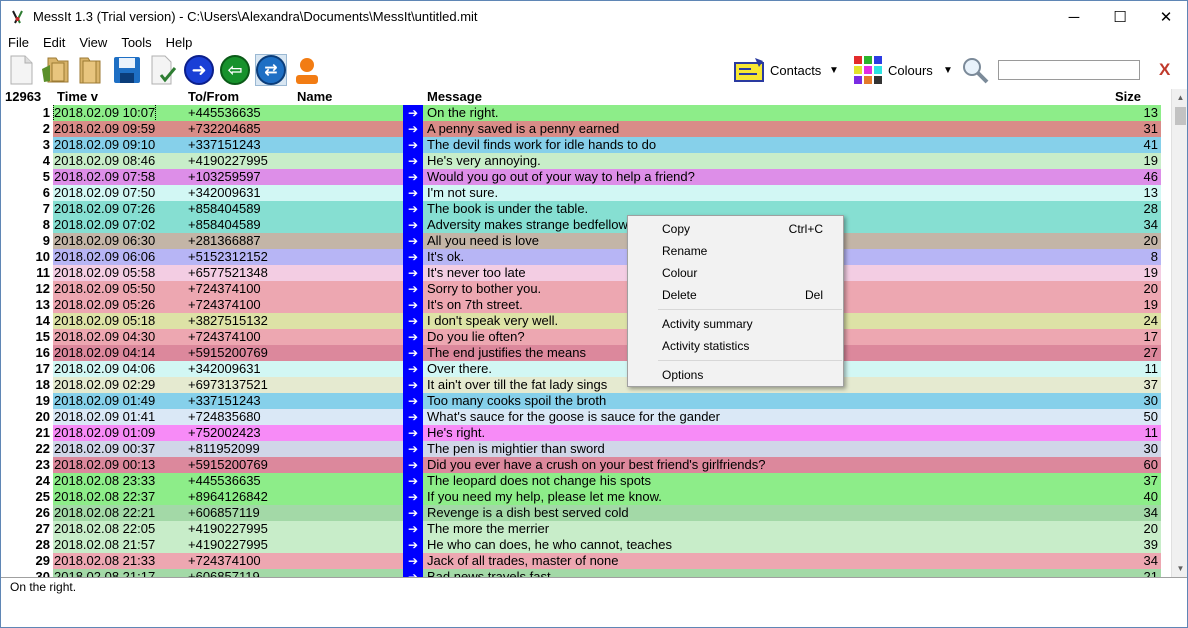 The image size is (1188, 628). What do you see at coordinates (454, 97) in the screenshot?
I see `column-header-message: Message` at bounding box center [454, 97].